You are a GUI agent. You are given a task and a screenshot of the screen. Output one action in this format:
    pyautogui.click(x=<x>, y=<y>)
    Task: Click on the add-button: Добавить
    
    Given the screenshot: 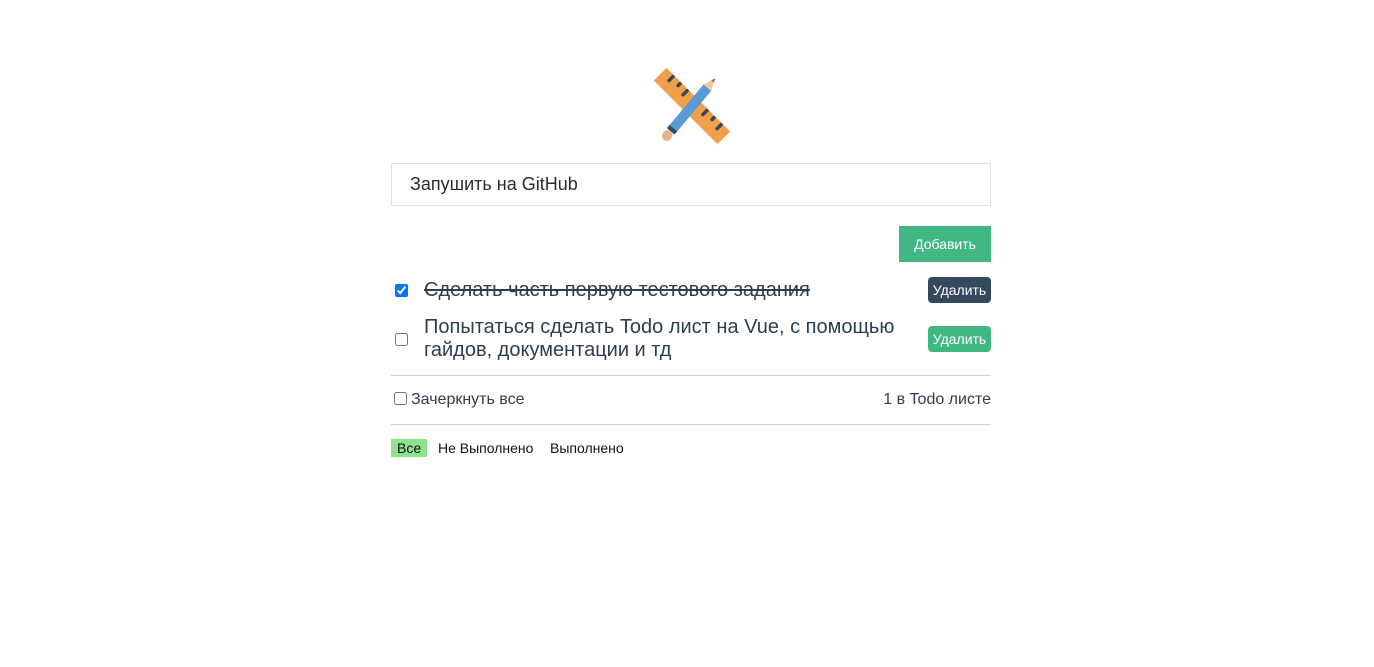 What is the action you would take?
    pyautogui.click(x=945, y=244)
    